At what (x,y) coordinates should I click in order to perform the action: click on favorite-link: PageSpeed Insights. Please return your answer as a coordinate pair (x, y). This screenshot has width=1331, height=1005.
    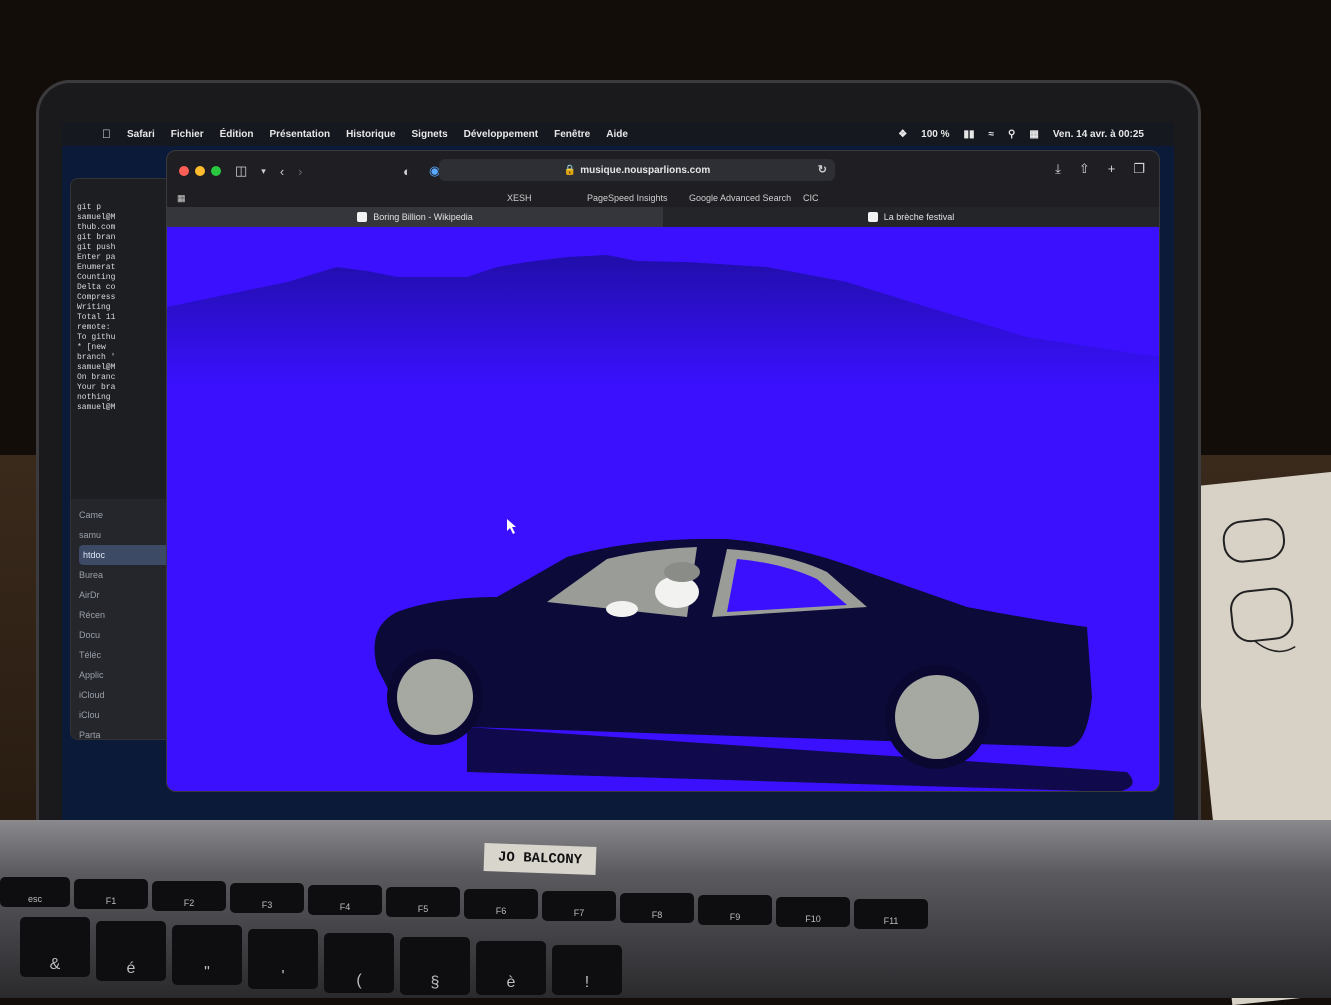
    Looking at the image, I should click on (627, 198).